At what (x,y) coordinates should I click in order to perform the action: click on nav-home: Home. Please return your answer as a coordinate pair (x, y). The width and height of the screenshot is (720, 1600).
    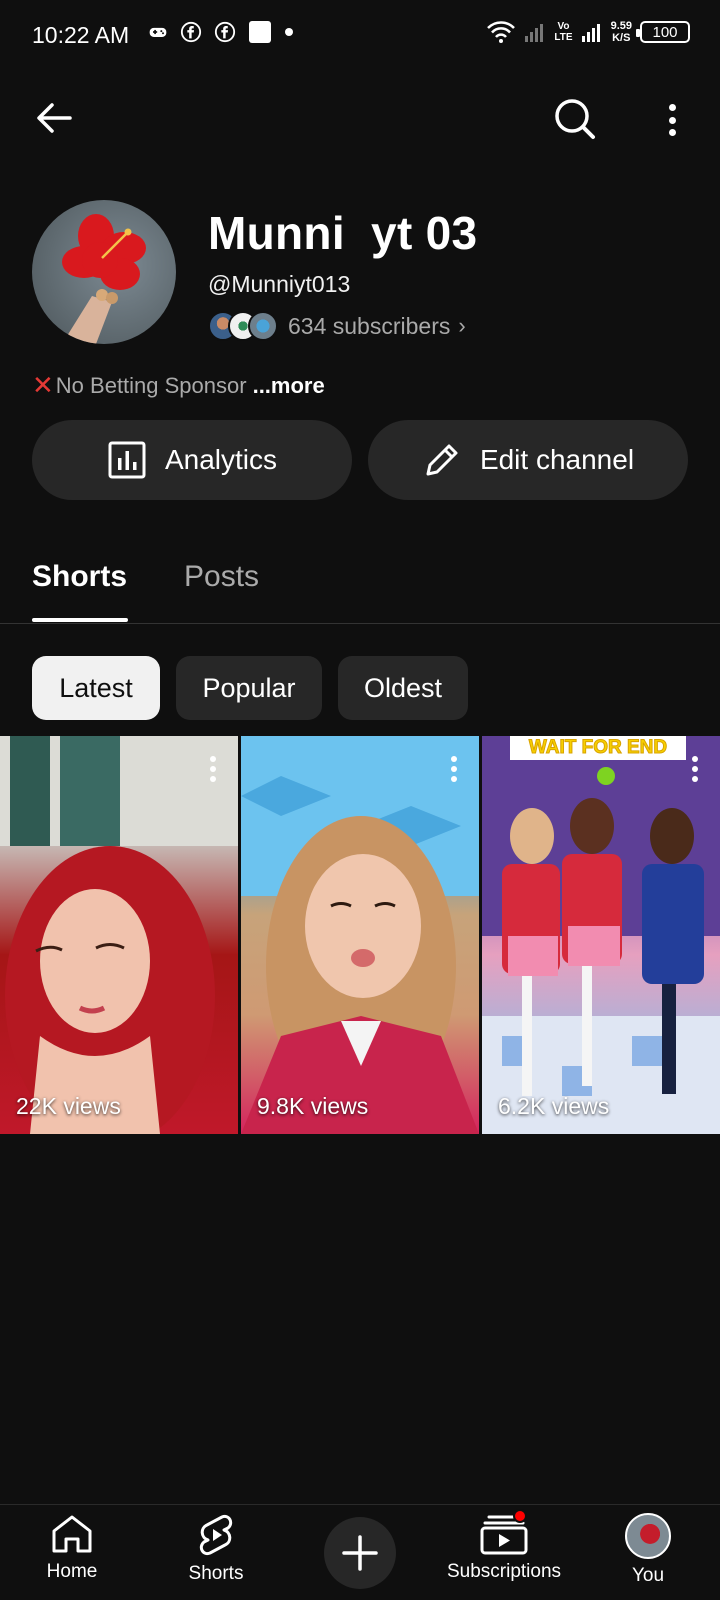
    Looking at the image, I should click on (72, 1548).